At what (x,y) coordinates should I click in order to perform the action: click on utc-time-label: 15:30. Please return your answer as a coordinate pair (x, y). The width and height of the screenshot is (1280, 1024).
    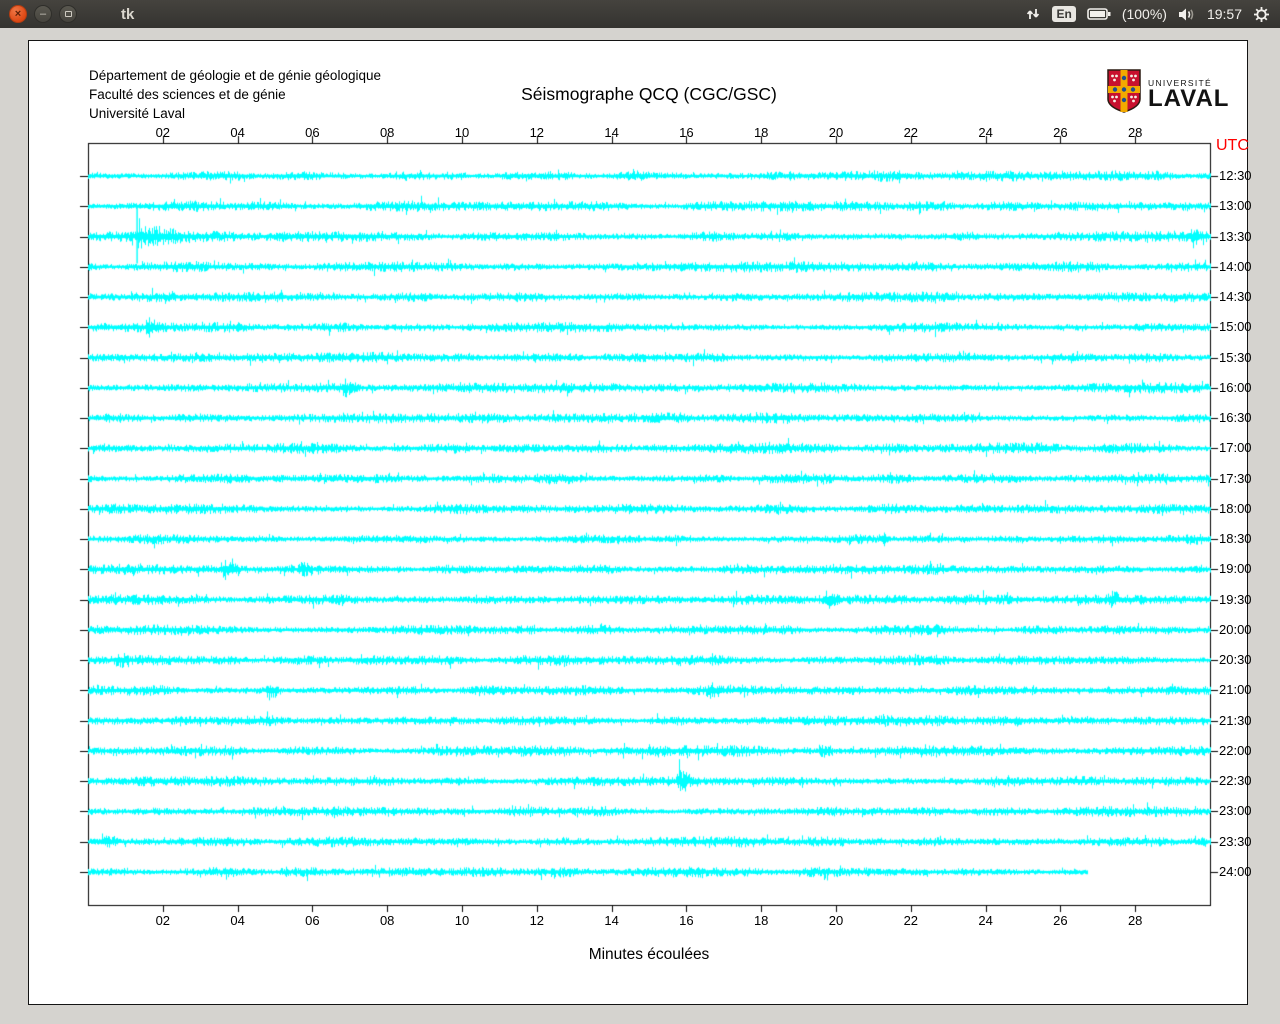
    Looking at the image, I should click on (1235, 357).